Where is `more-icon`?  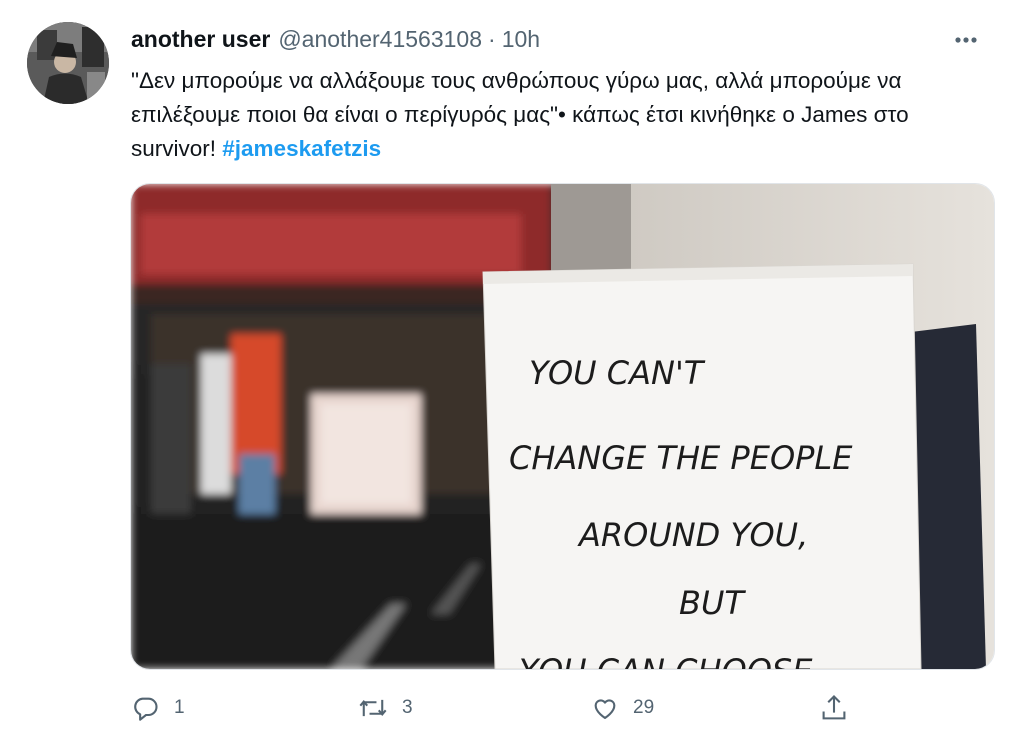
more-icon is located at coordinates (966, 40).